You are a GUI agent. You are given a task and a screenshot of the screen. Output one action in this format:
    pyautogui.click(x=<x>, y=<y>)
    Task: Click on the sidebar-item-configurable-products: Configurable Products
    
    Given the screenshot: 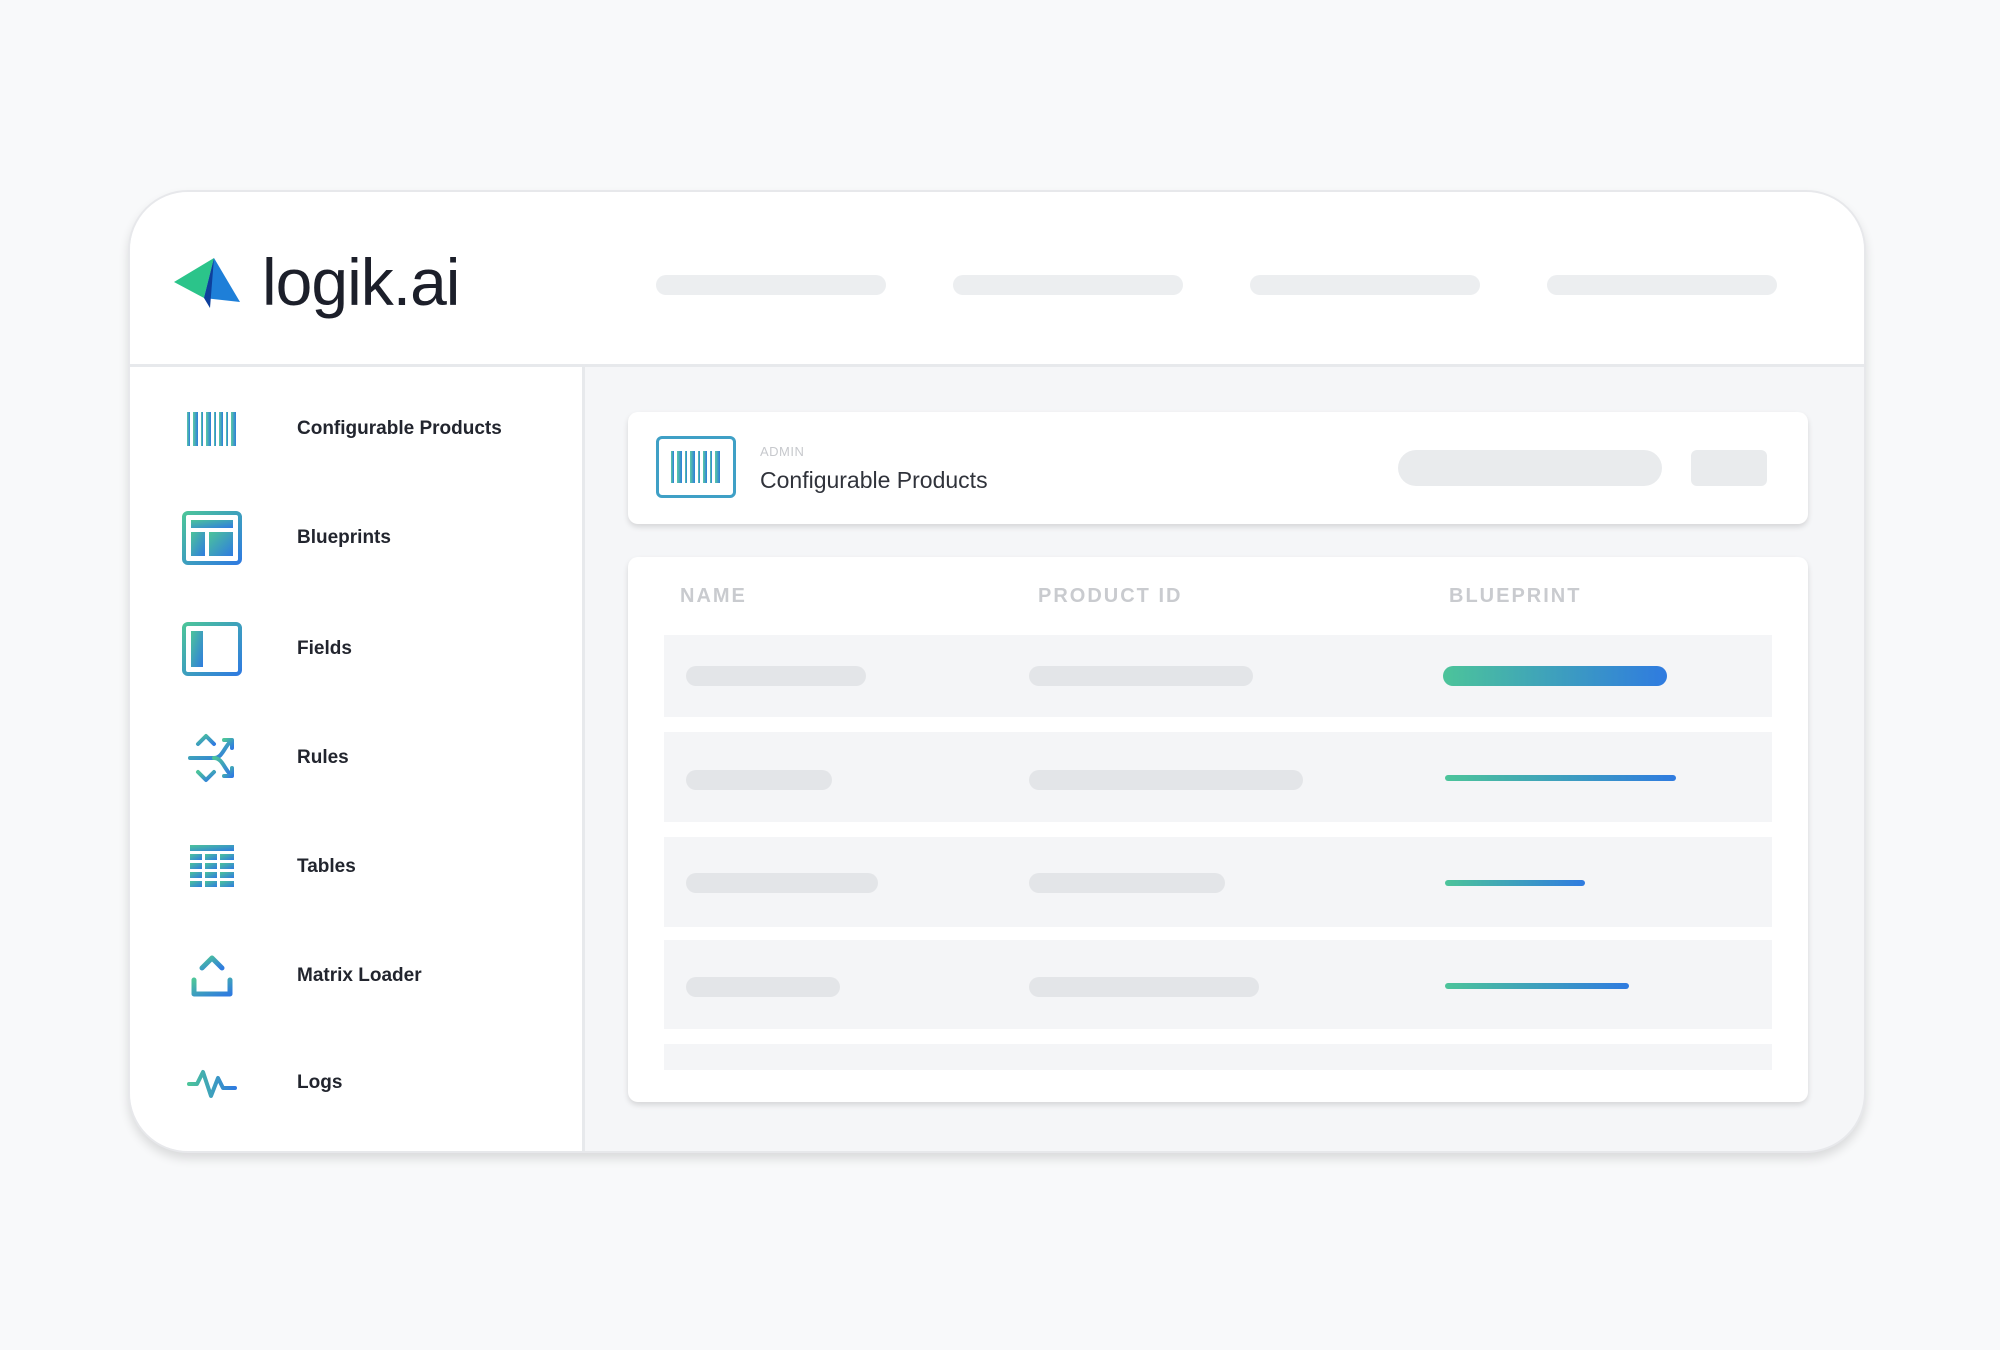 What is the action you would take?
    pyautogui.click(x=356, y=429)
    